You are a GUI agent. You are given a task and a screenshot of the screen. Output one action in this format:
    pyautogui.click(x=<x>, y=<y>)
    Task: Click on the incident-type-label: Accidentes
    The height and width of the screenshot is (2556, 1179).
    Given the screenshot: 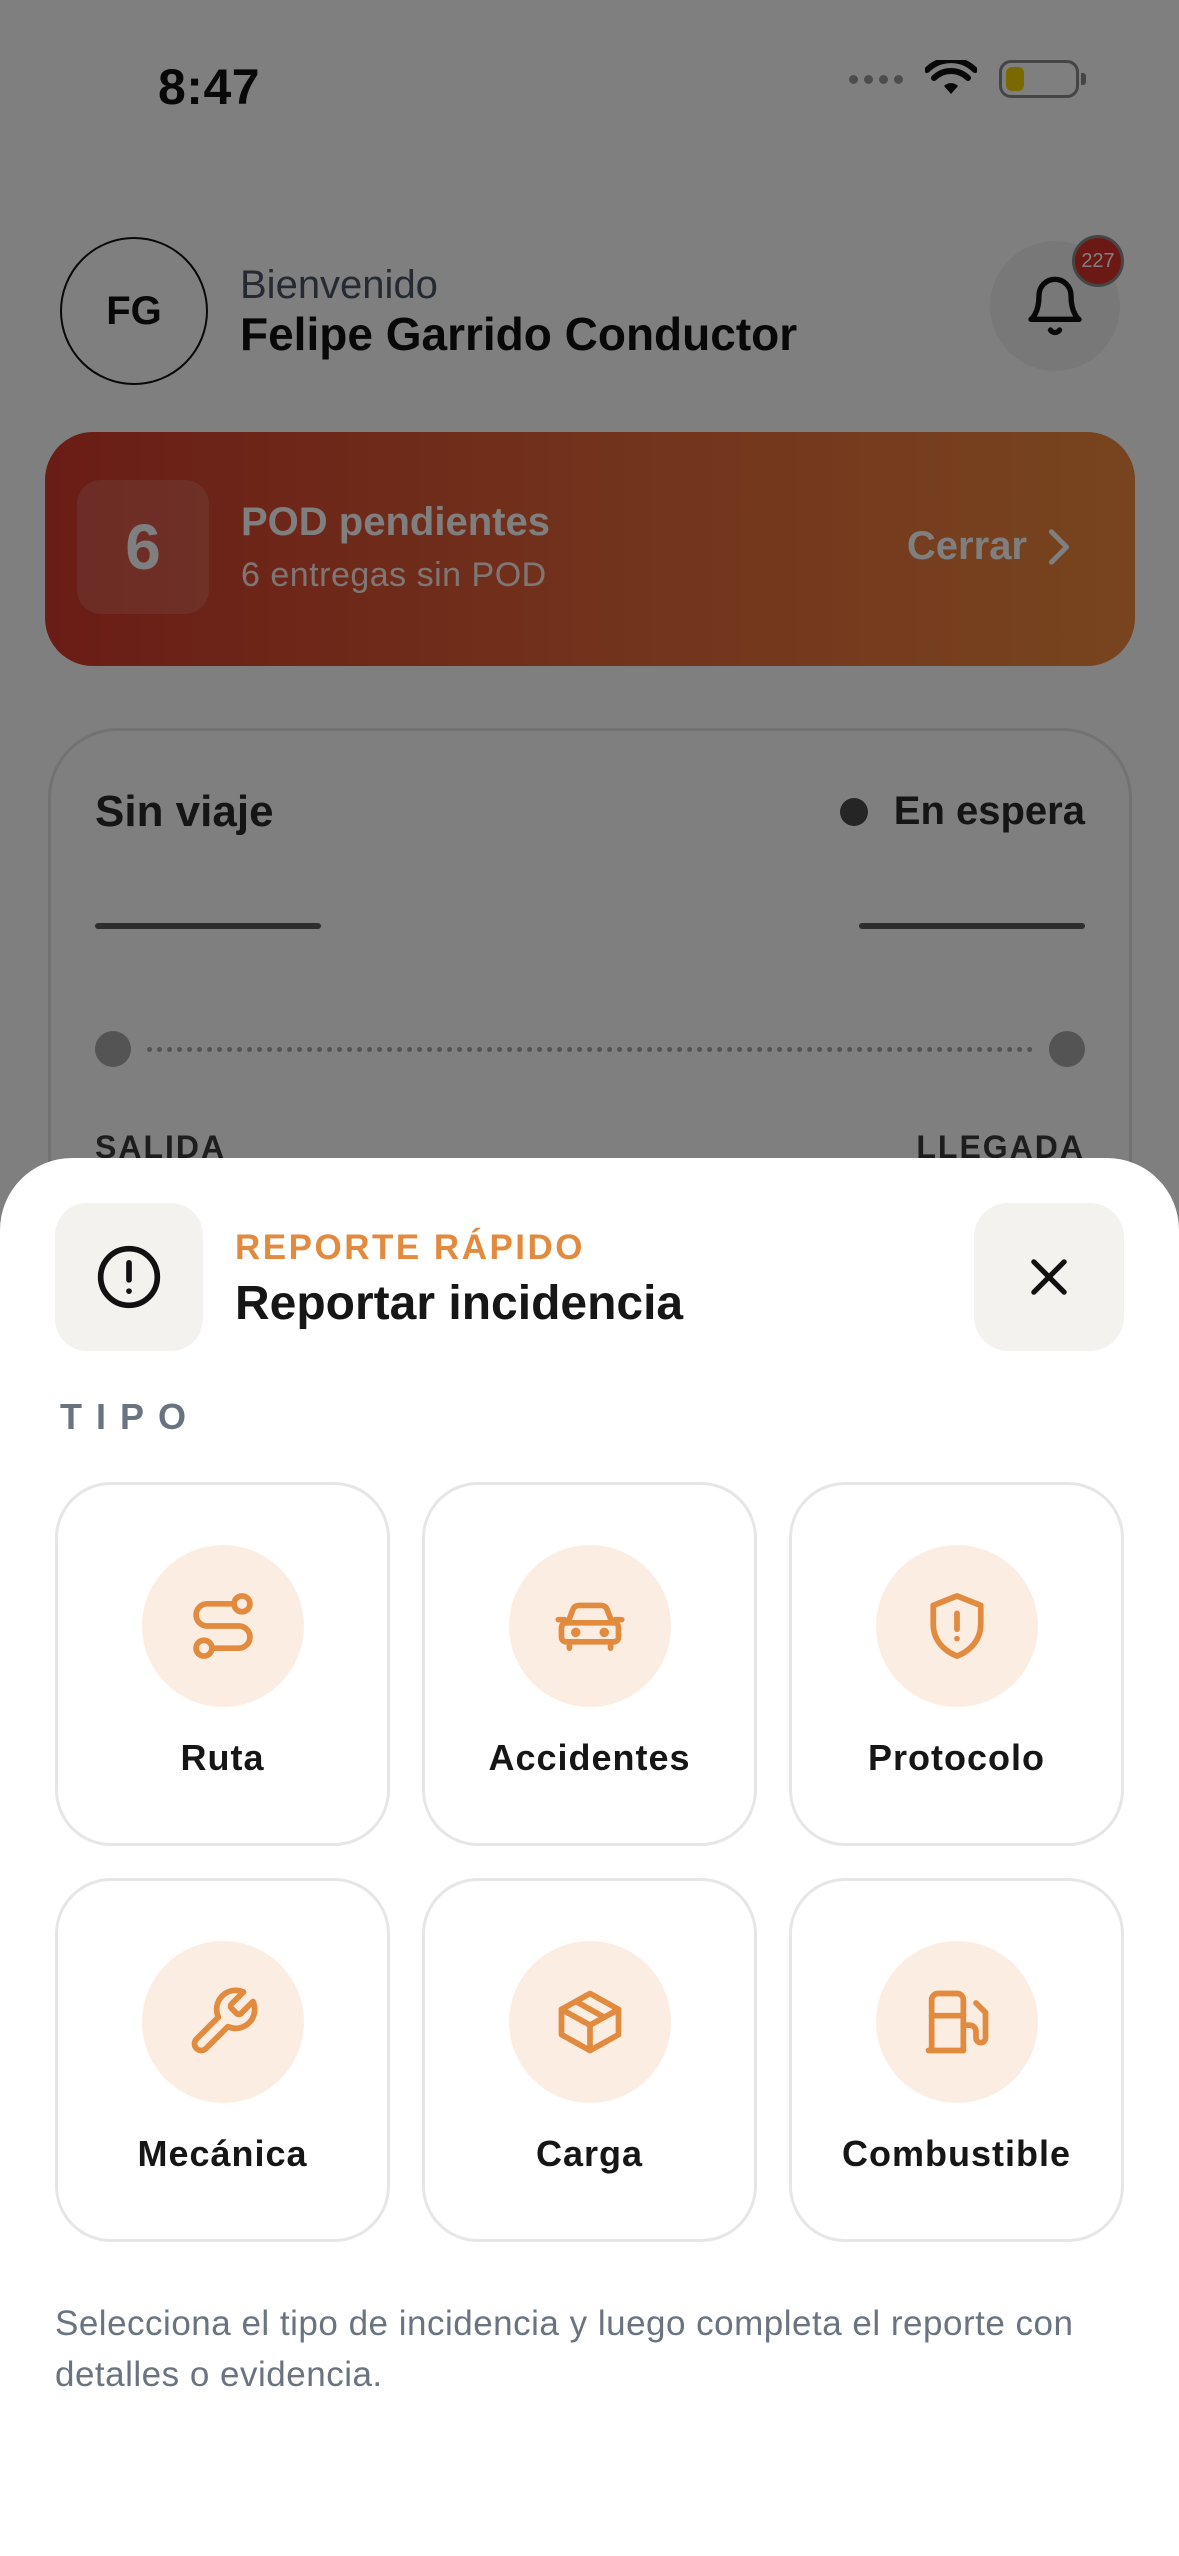 What is the action you would take?
    pyautogui.click(x=589, y=1757)
    